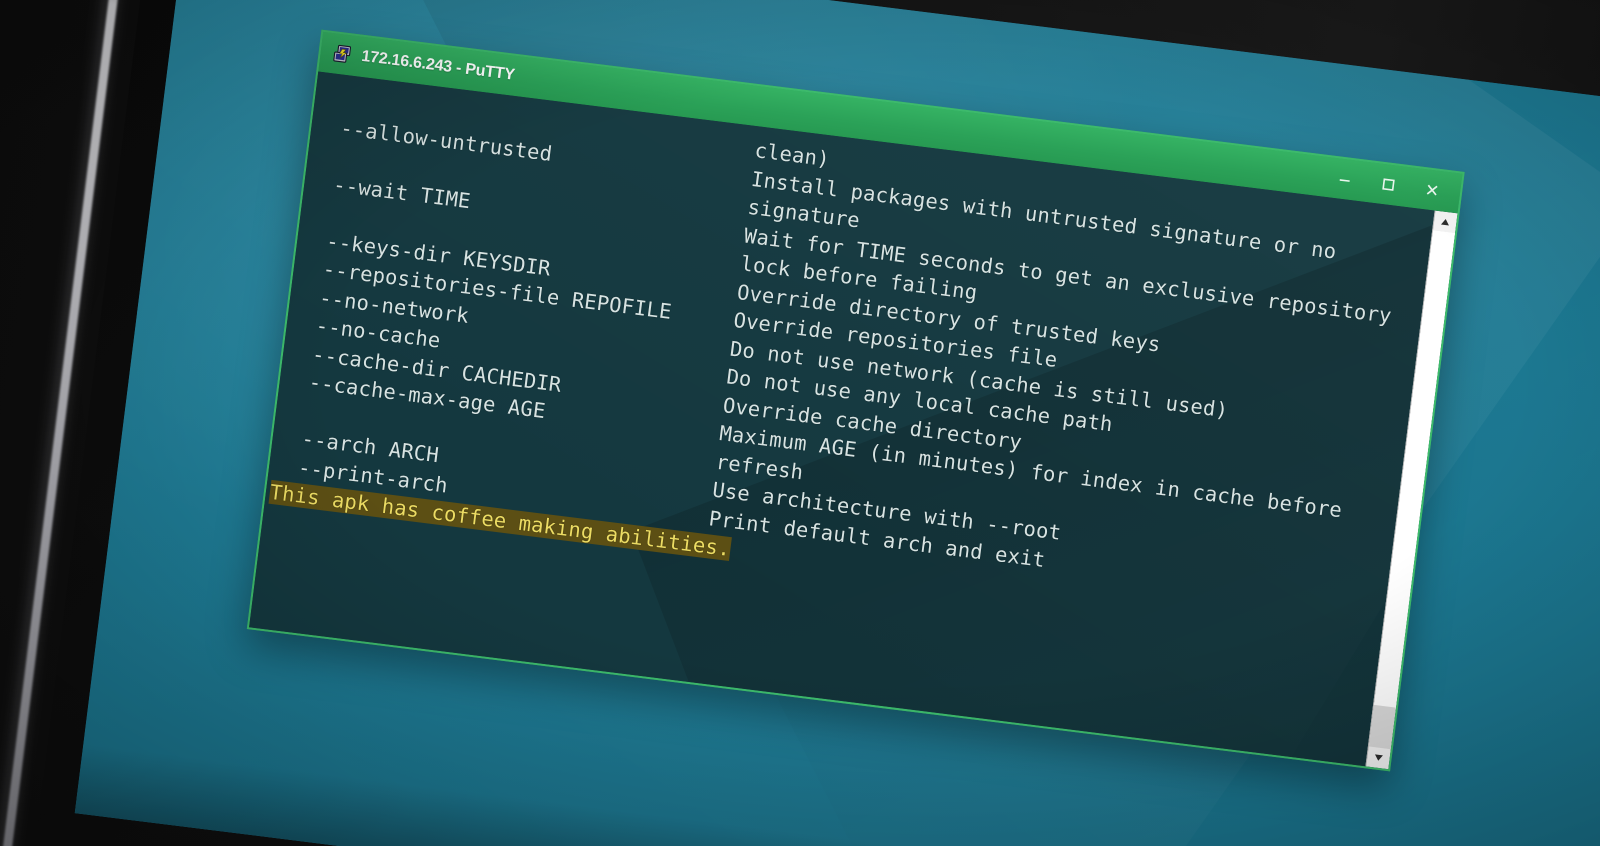 This screenshot has width=1600, height=846. I want to click on minimize-button, so click(1345, 179).